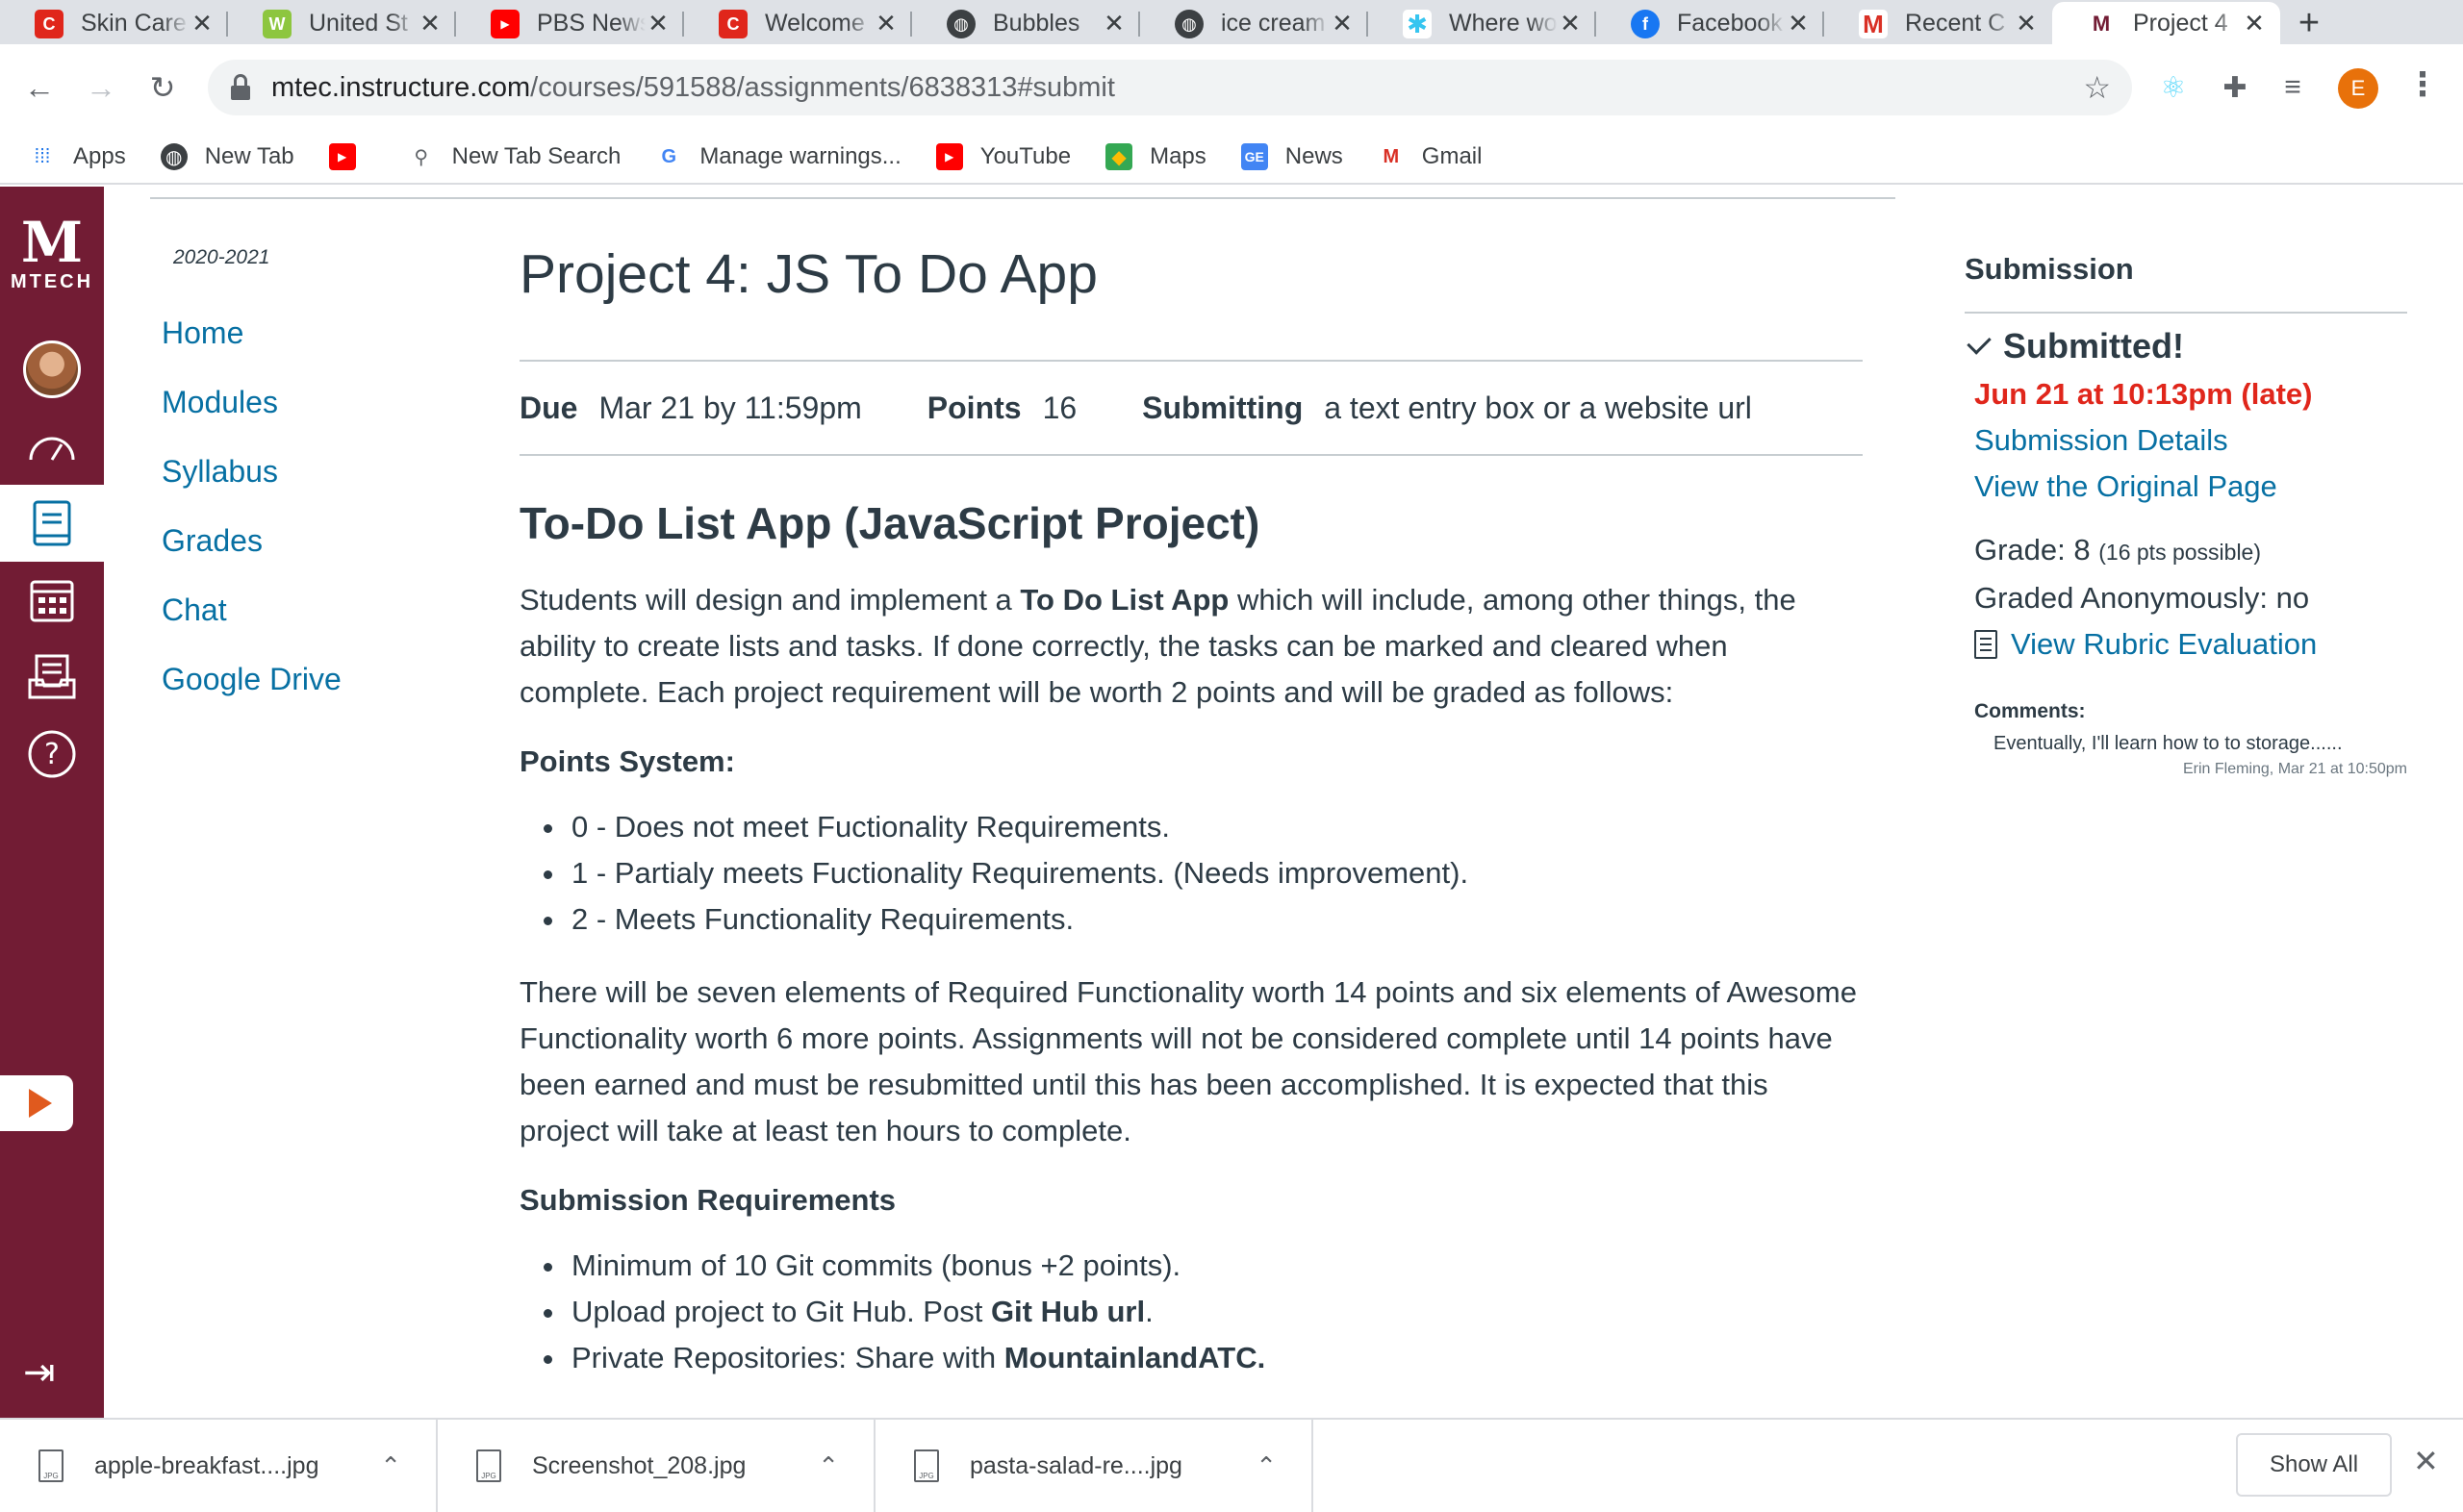  Describe the element at coordinates (2102, 24) in the screenshot. I see `mtech-icon: M` at that location.